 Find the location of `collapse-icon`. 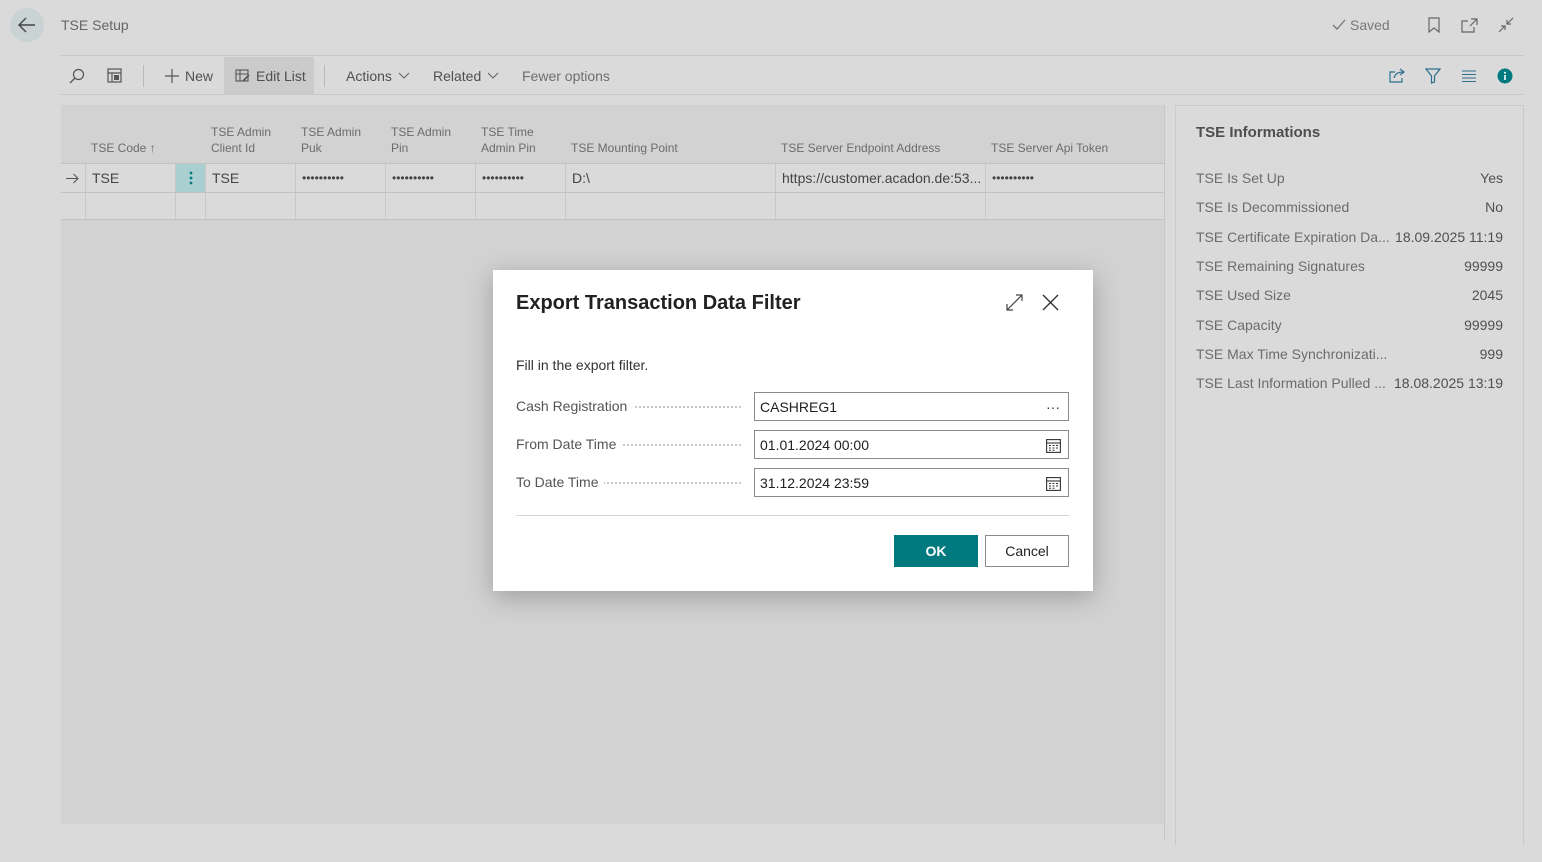

collapse-icon is located at coordinates (1506, 25).